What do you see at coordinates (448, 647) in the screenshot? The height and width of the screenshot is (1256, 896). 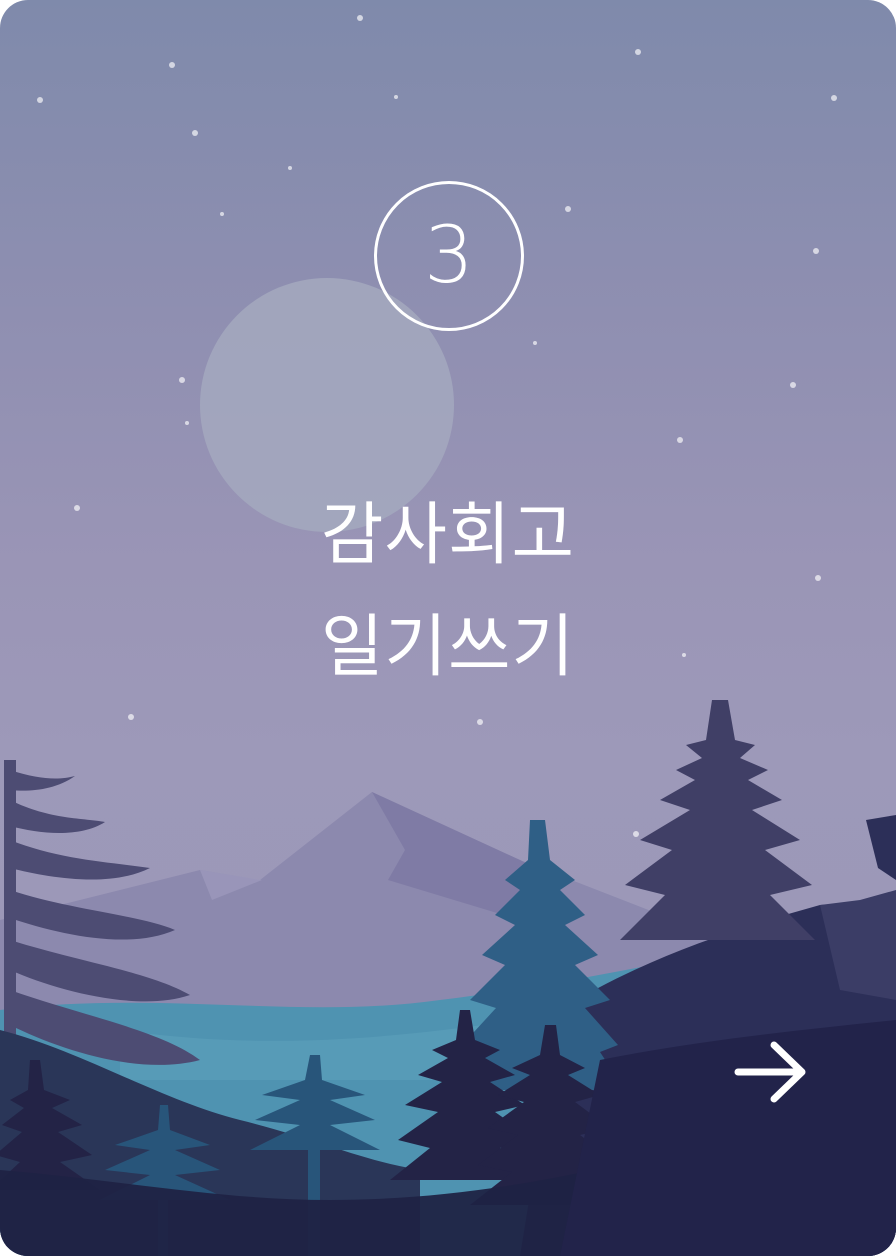 I see `title-line-2: 일기쓰기` at bounding box center [448, 647].